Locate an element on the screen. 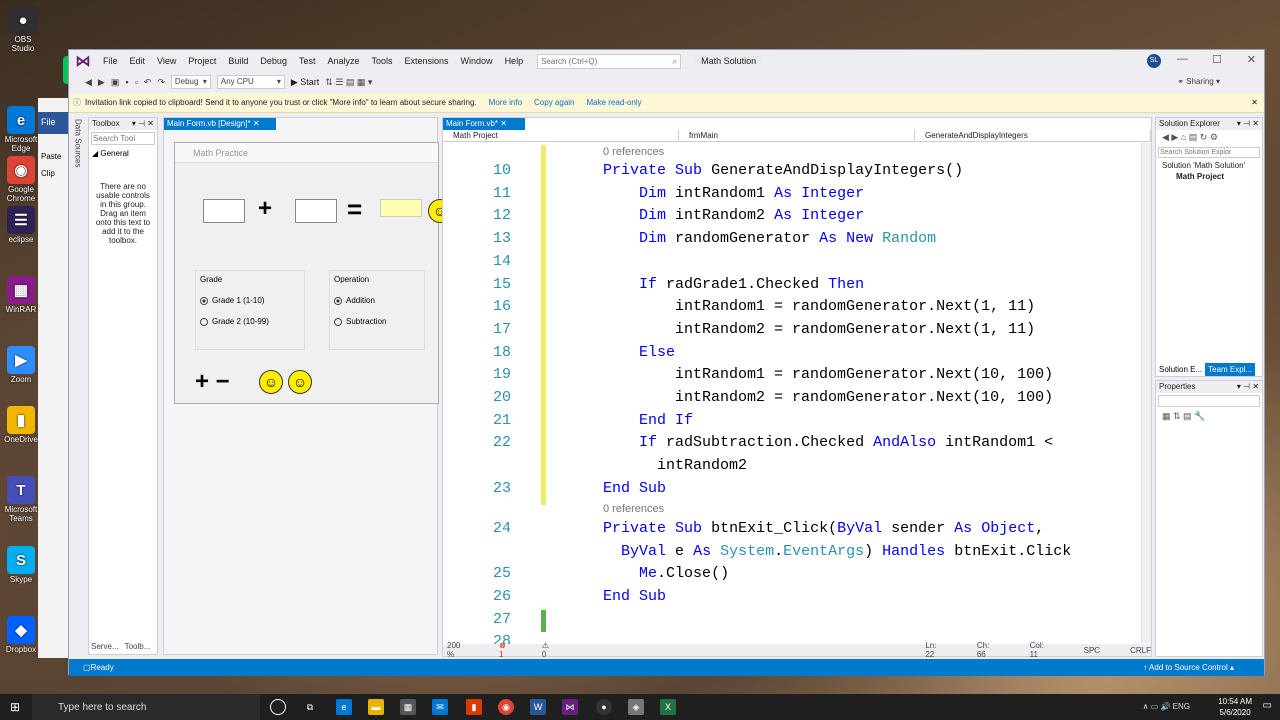  chrome-icon: ◉ is located at coordinates (506, 707).